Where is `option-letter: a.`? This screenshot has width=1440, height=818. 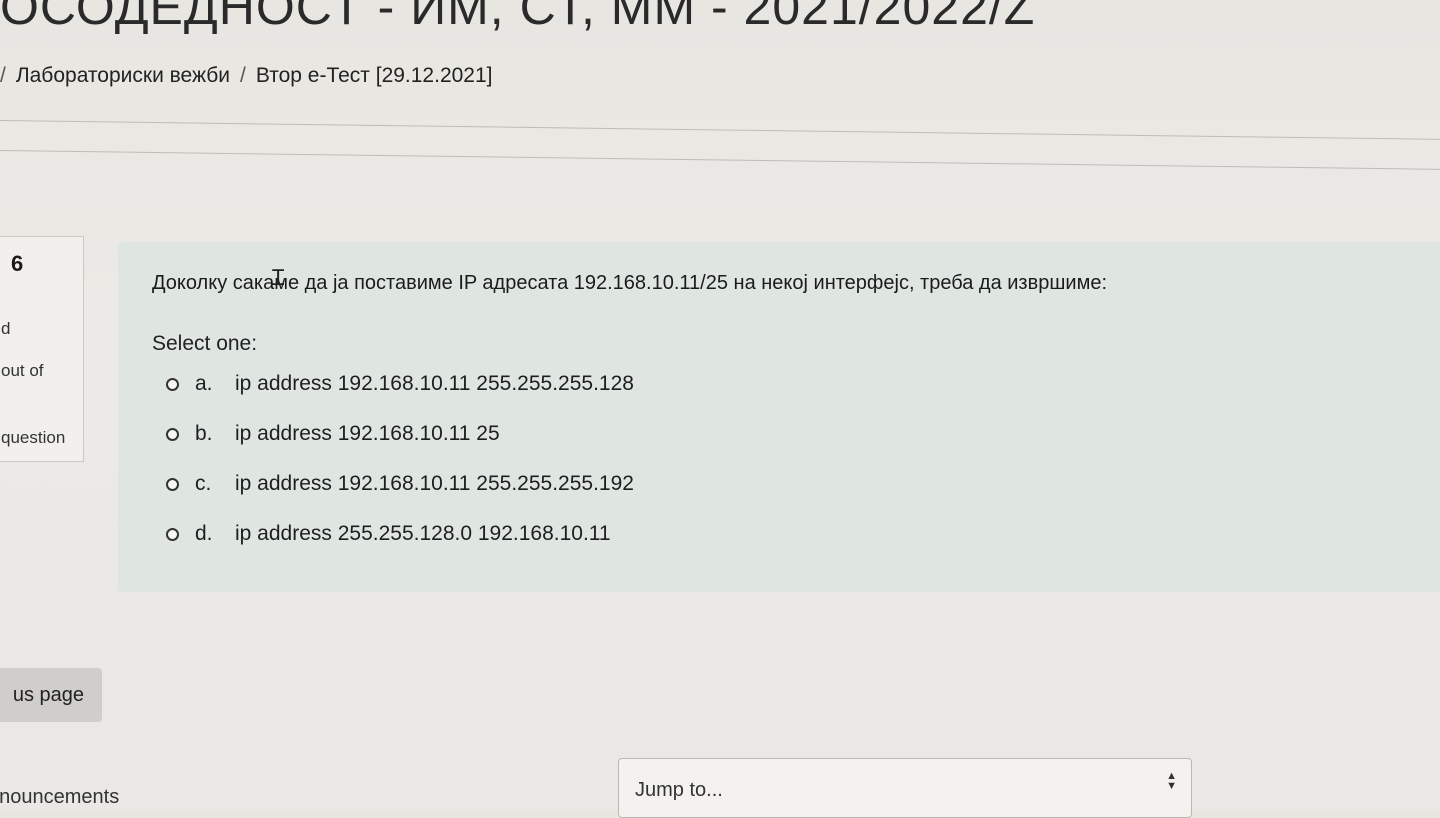 option-letter: a. is located at coordinates (204, 383).